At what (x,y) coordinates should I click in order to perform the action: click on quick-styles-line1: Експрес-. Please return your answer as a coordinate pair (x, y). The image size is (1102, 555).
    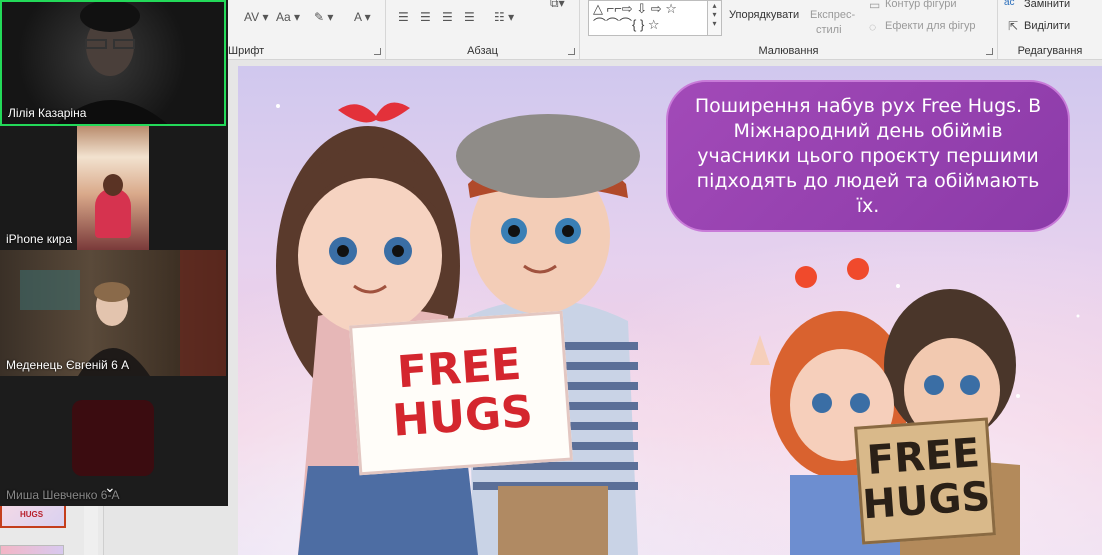
    Looking at the image, I should click on (832, 15).